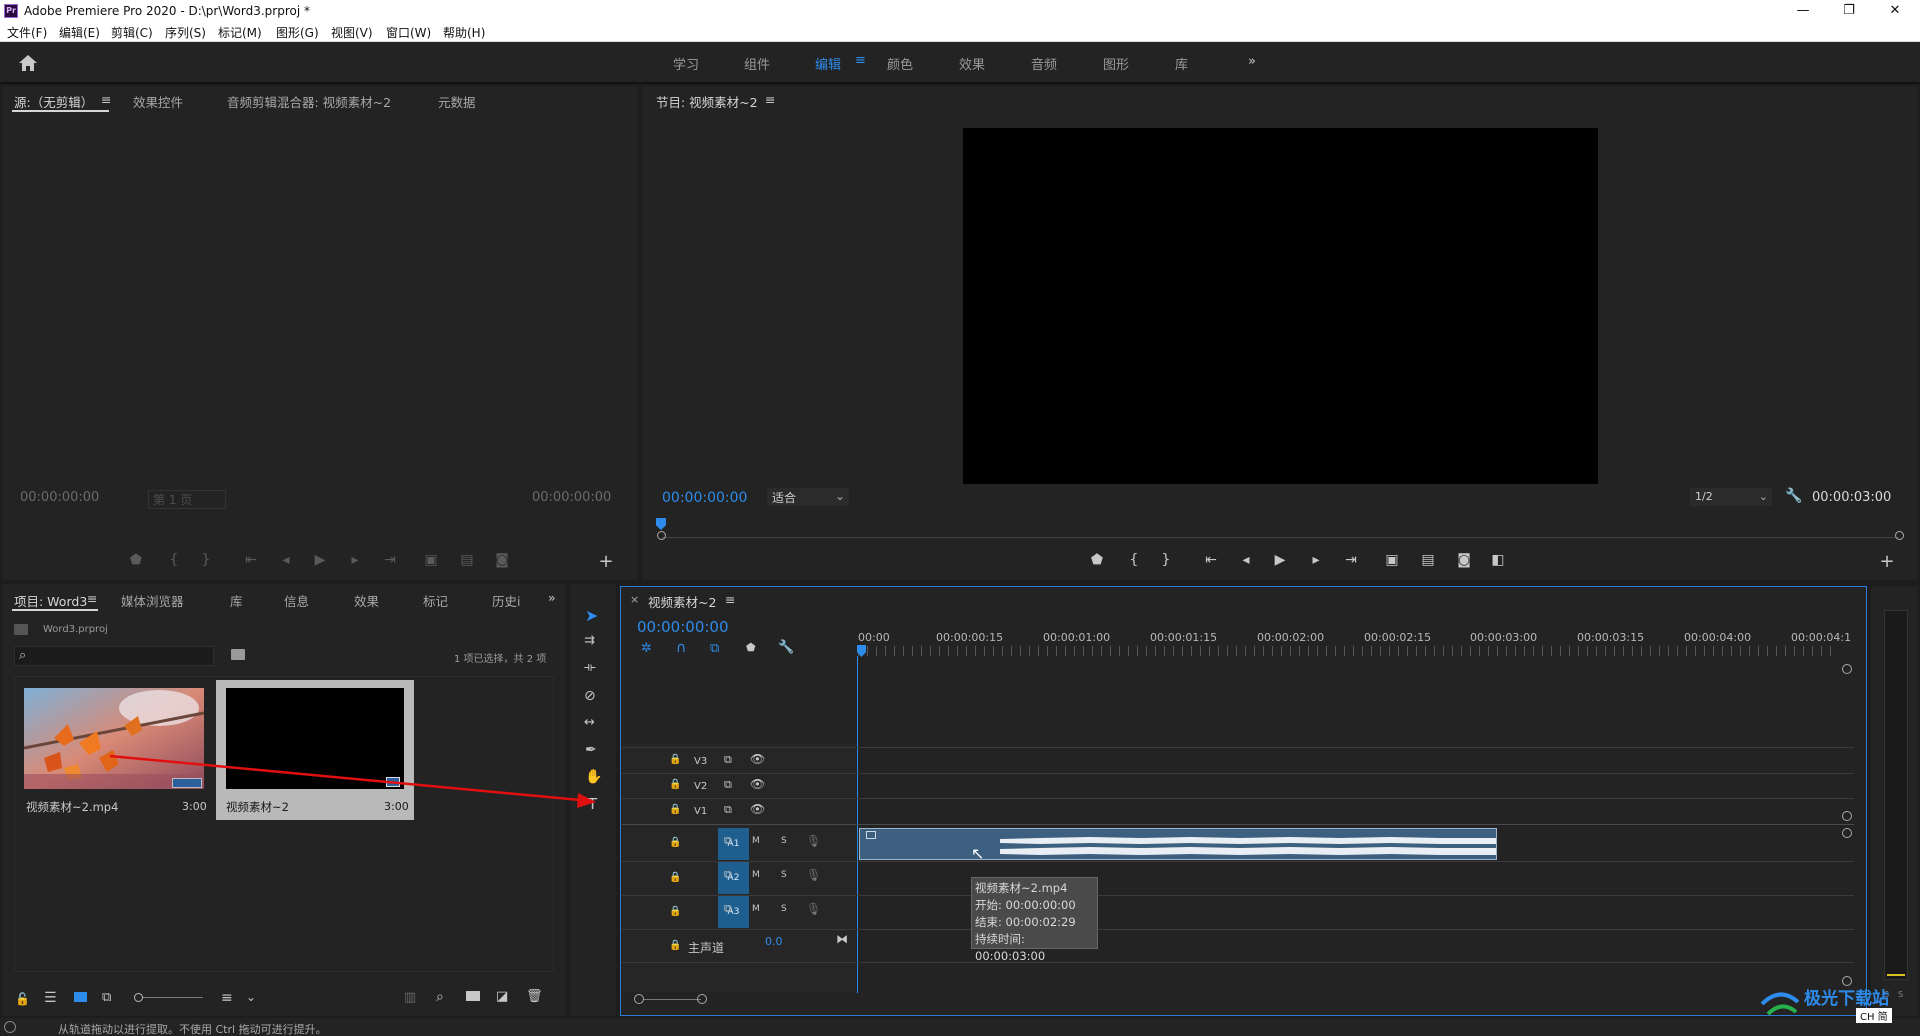 Image resolution: width=1920 pixels, height=1036 pixels. What do you see at coordinates (50, 600) in the screenshot?
I see `tab-project: 项目: Word3` at bounding box center [50, 600].